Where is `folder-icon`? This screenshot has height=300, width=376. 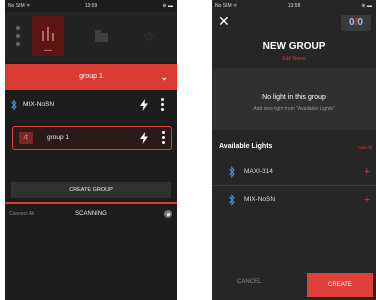
folder-icon is located at coordinates (101, 36).